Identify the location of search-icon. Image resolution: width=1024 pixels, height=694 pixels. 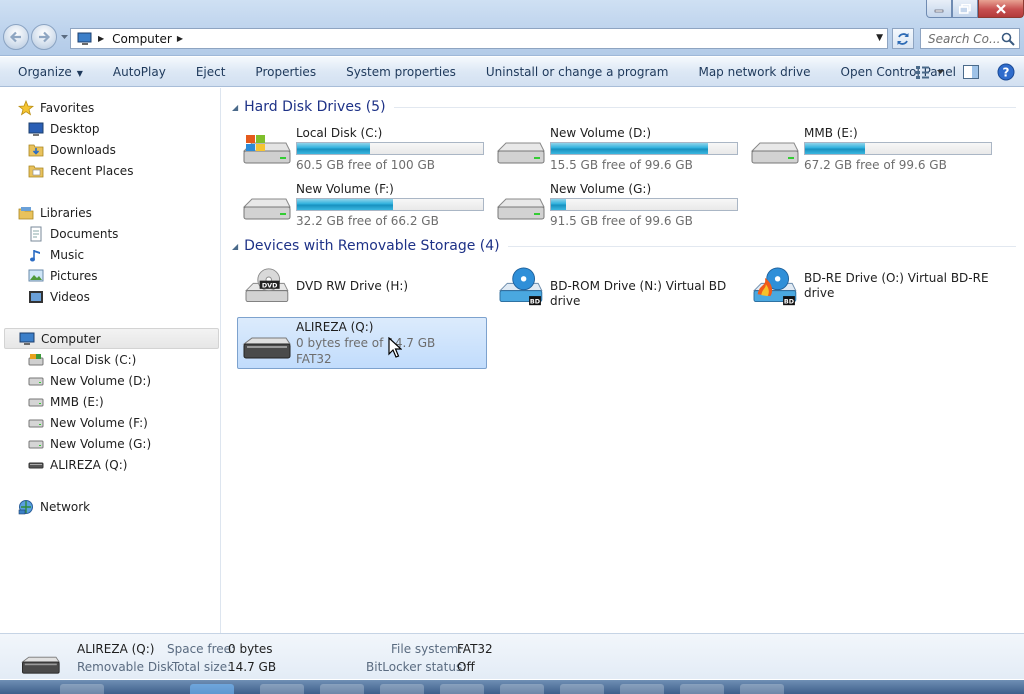
(1008, 39).